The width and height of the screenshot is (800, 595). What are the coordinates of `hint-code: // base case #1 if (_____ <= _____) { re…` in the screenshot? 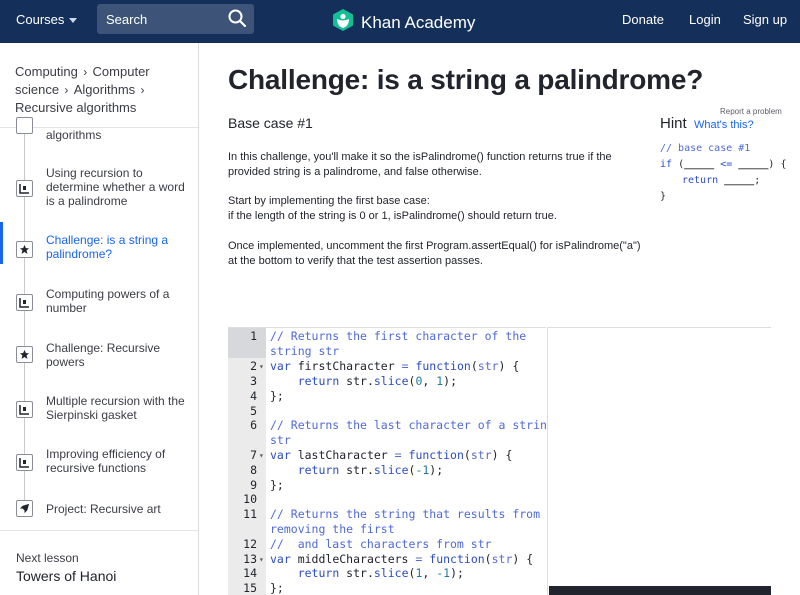 It's located at (723, 173).